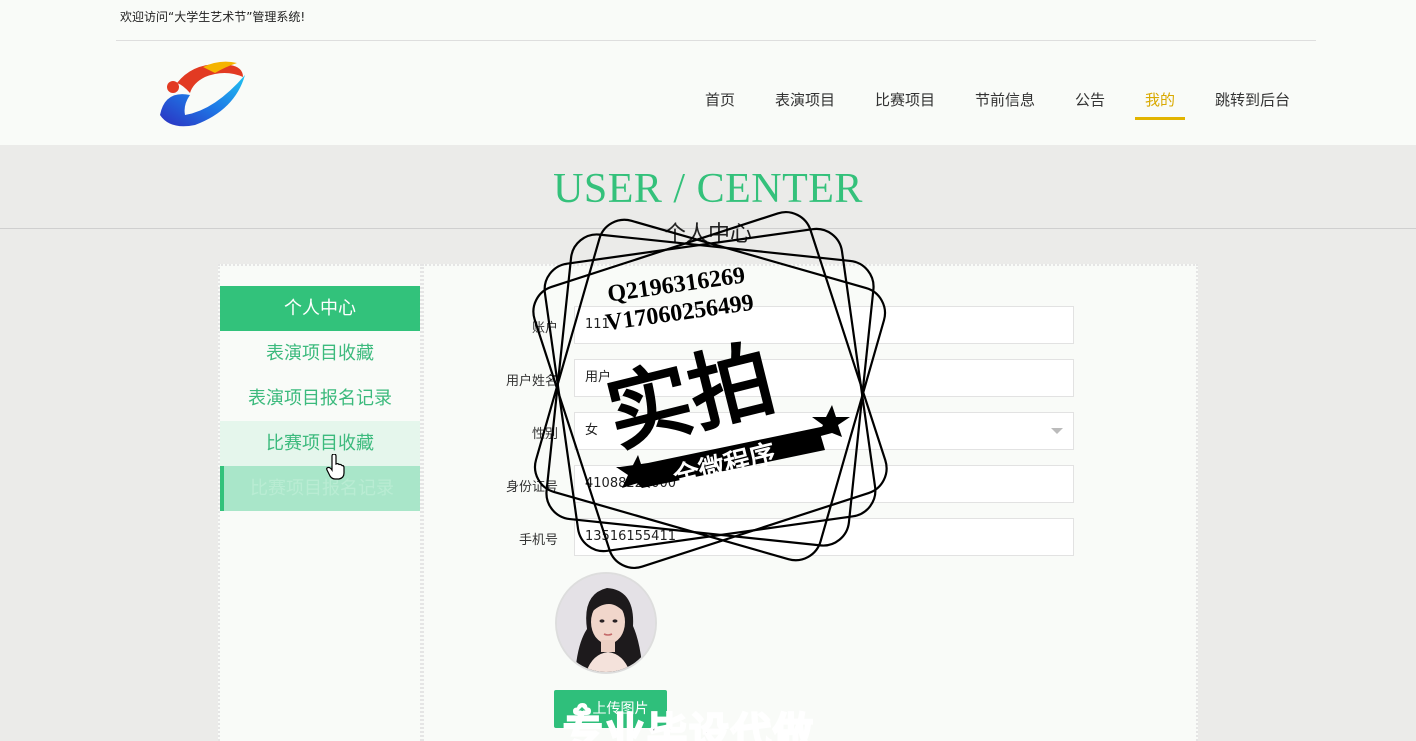 This screenshot has width=1416, height=741. I want to click on username-label: 用户姓名, so click(531, 381).